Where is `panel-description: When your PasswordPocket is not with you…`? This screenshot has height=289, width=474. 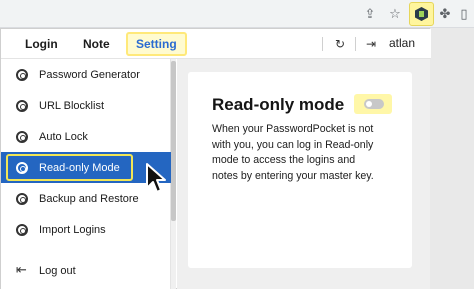
panel-description: When your PasswordPocket is not with you… is located at coordinates (293, 152).